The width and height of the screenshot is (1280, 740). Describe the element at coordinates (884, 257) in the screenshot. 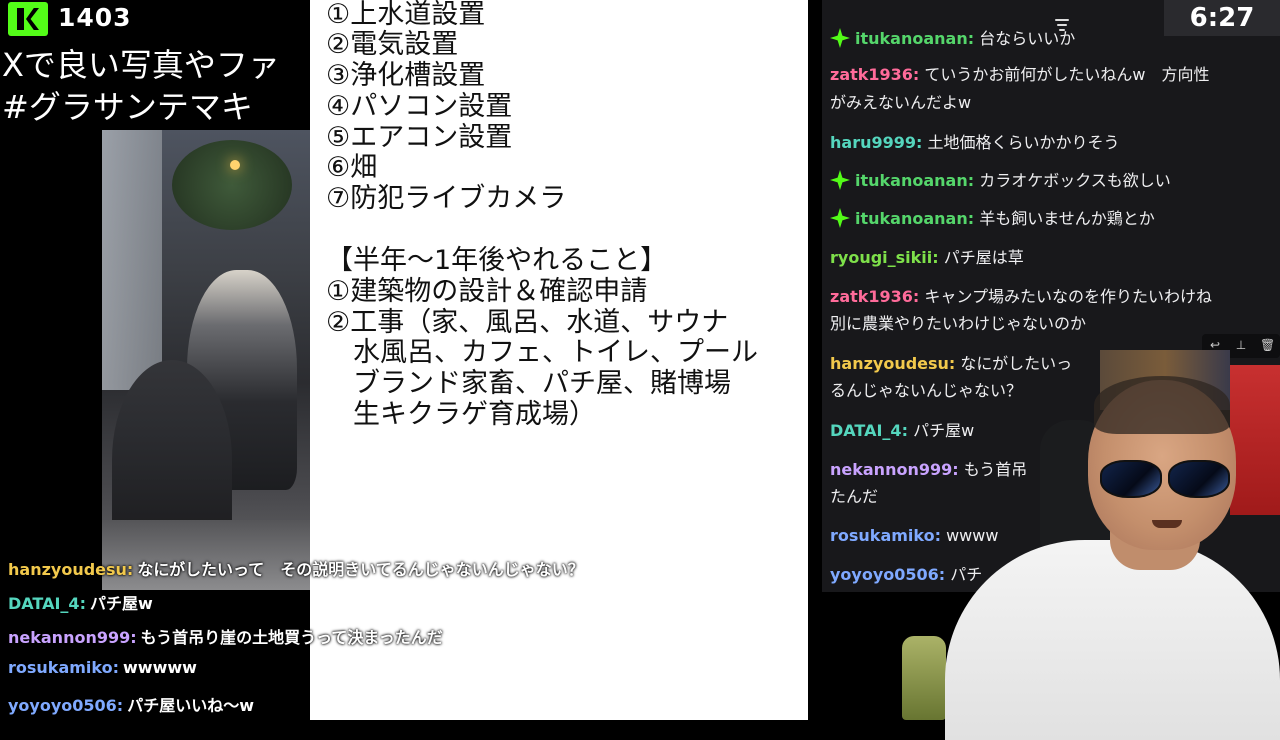

I see `chat-username: ryougi_sikii:` at that location.